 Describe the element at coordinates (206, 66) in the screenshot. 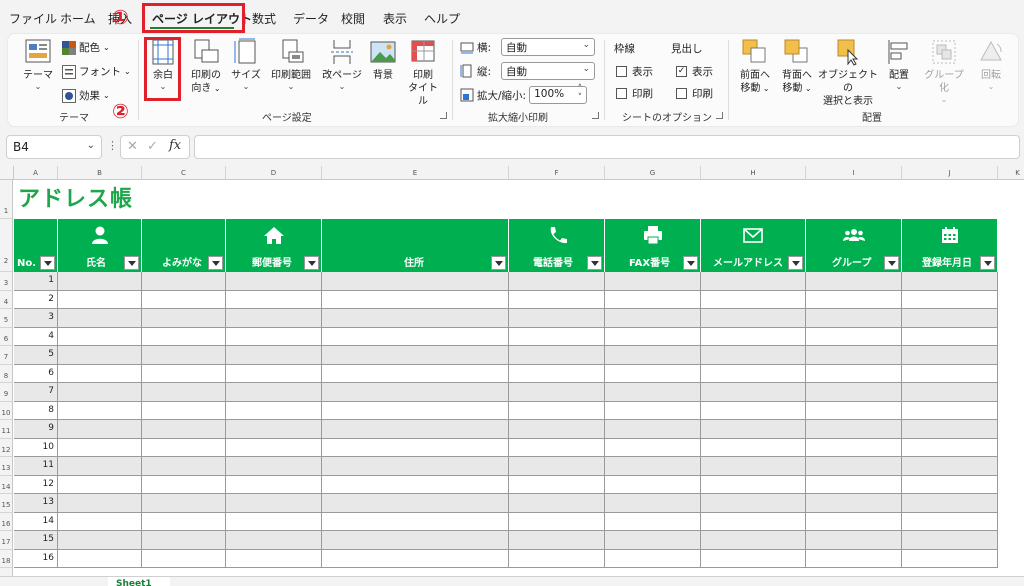

I see `orientation-button: 印刷の 向き ⌄` at that location.